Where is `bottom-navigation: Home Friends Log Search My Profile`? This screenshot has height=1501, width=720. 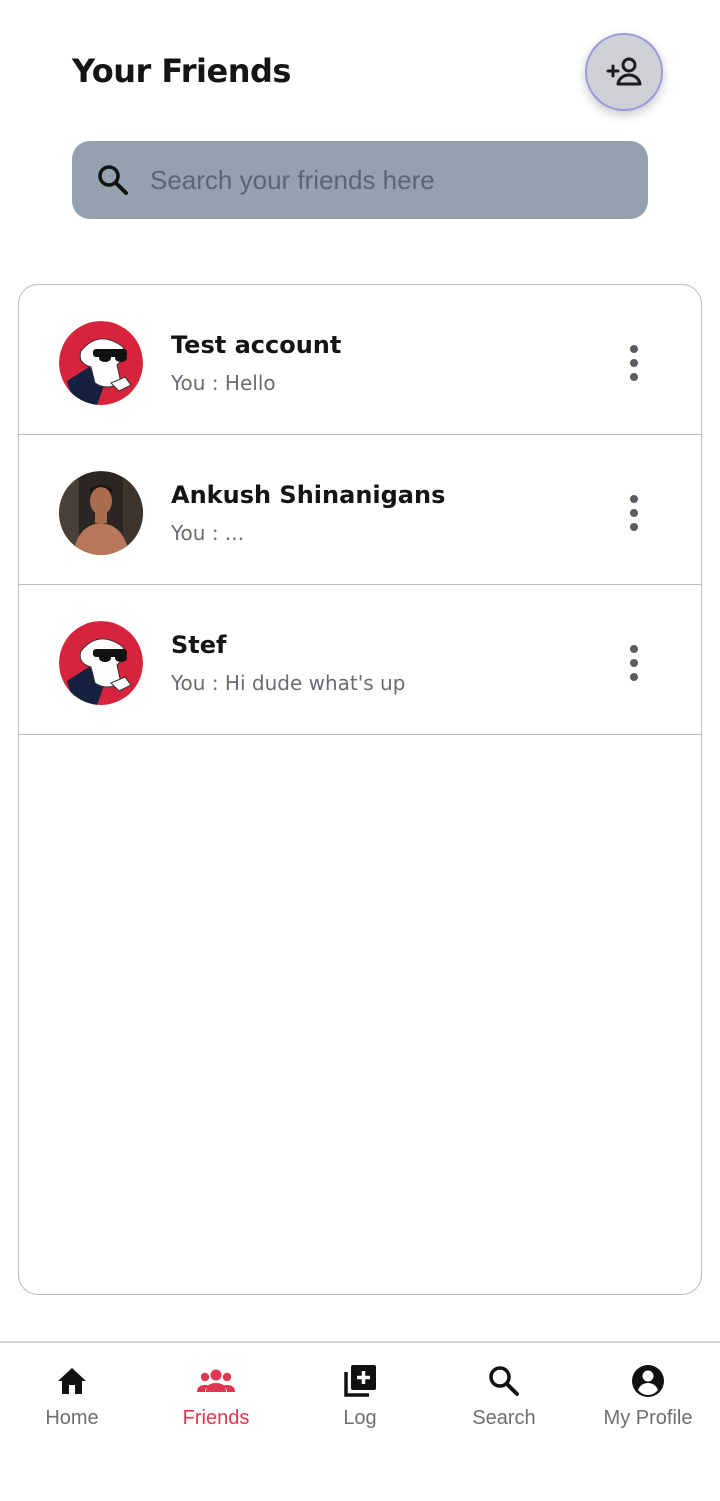
bottom-navigation: Home Friends Log Search My Profile is located at coordinates (360, 1421).